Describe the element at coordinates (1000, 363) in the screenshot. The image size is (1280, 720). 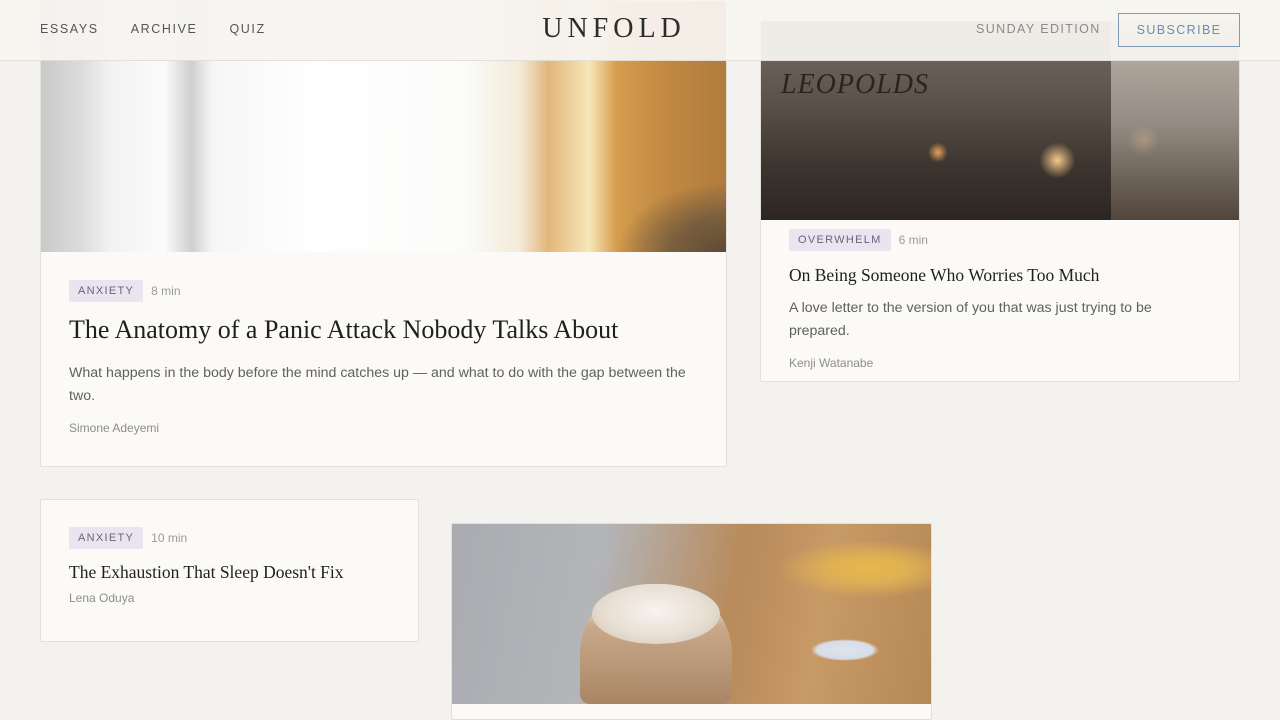
I see `article-author: Kenji Watanabe` at that location.